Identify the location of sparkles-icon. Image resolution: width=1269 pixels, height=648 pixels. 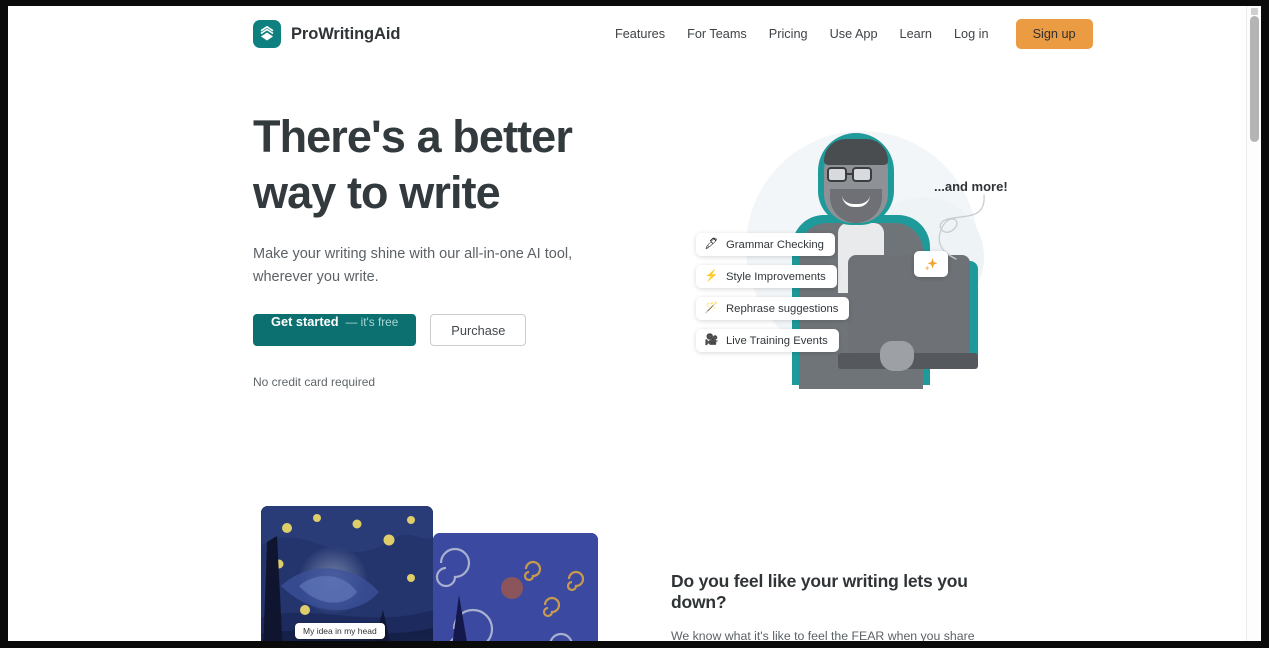
(931, 264).